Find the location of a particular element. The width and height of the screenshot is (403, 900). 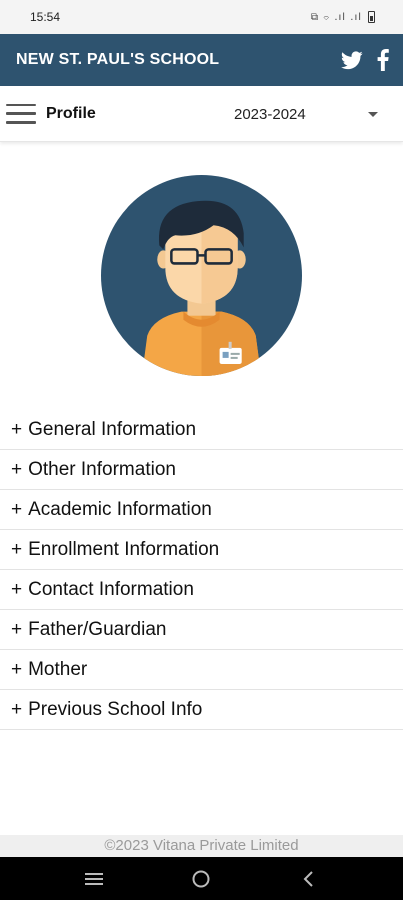

section-label: Other Information is located at coordinates (102, 469).